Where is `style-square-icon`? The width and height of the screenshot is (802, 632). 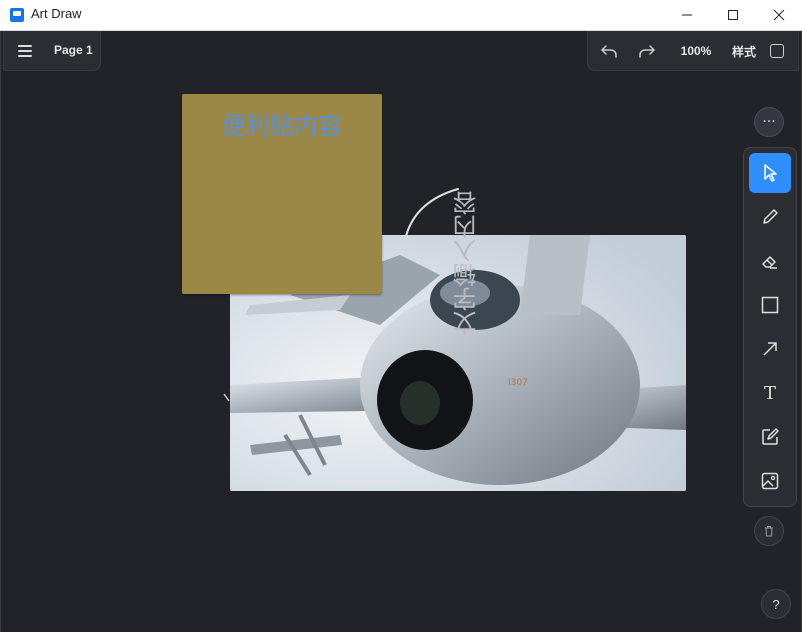 style-square-icon is located at coordinates (777, 51).